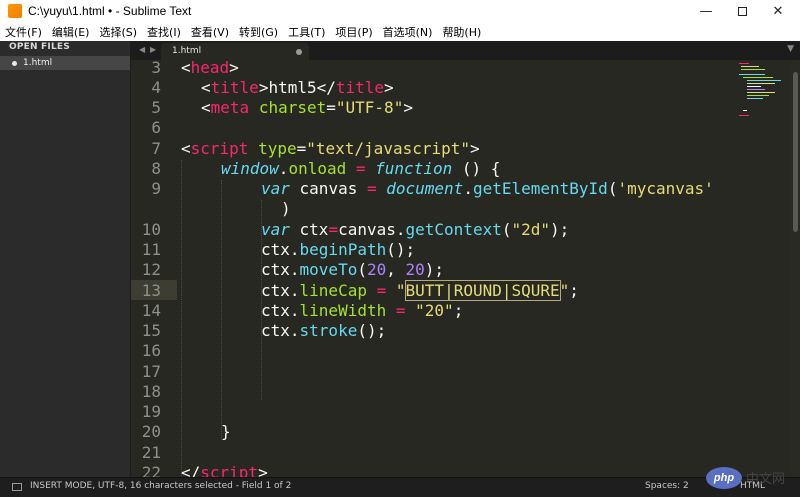 The width and height of the screenshot is (800, 497). Describe the element at coordinates (151, 290) in the screenshot. I see `line-number: 13` at that location.